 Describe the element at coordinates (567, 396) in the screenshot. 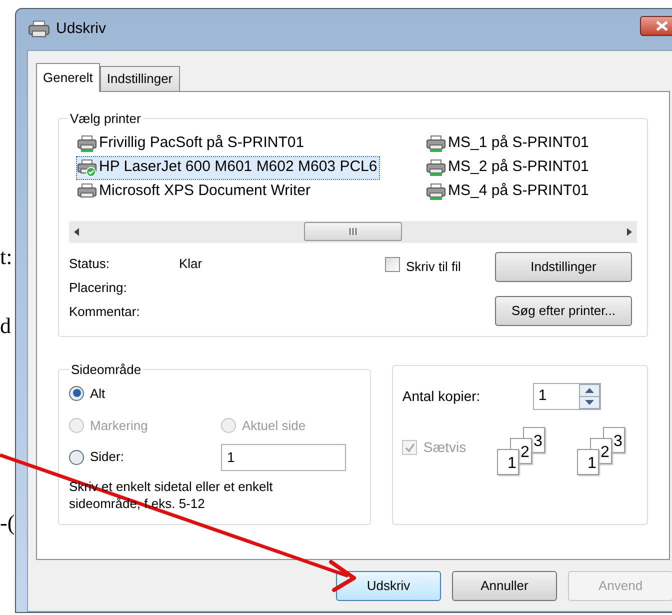

I see `copies-spinner: 1` at that location.